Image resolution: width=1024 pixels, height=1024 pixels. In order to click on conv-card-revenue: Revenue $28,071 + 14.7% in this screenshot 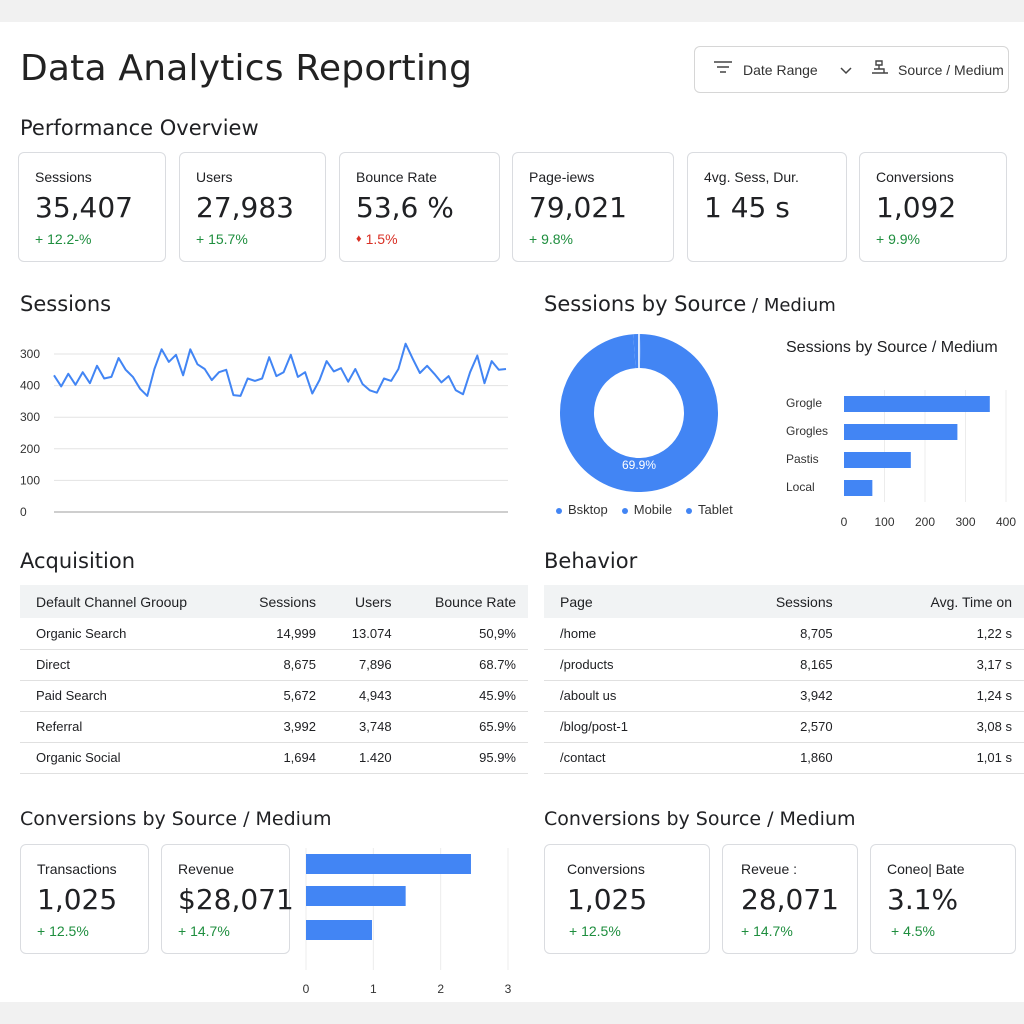, I will do `click(227, 899)`.